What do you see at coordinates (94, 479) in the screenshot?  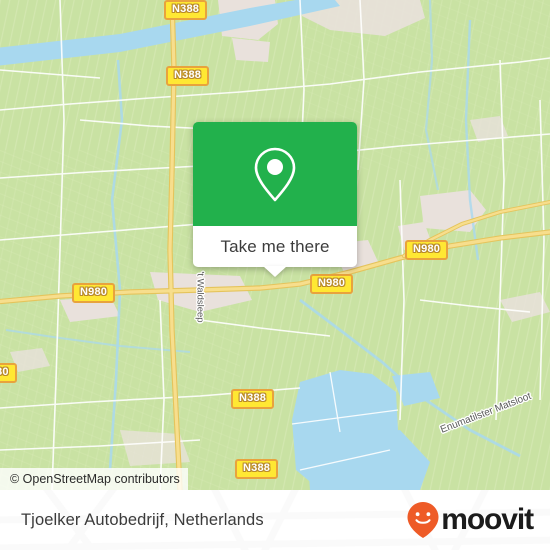 I see `map-attribution: © OpenStreetMap contributors` at bounding box center [94, 479].